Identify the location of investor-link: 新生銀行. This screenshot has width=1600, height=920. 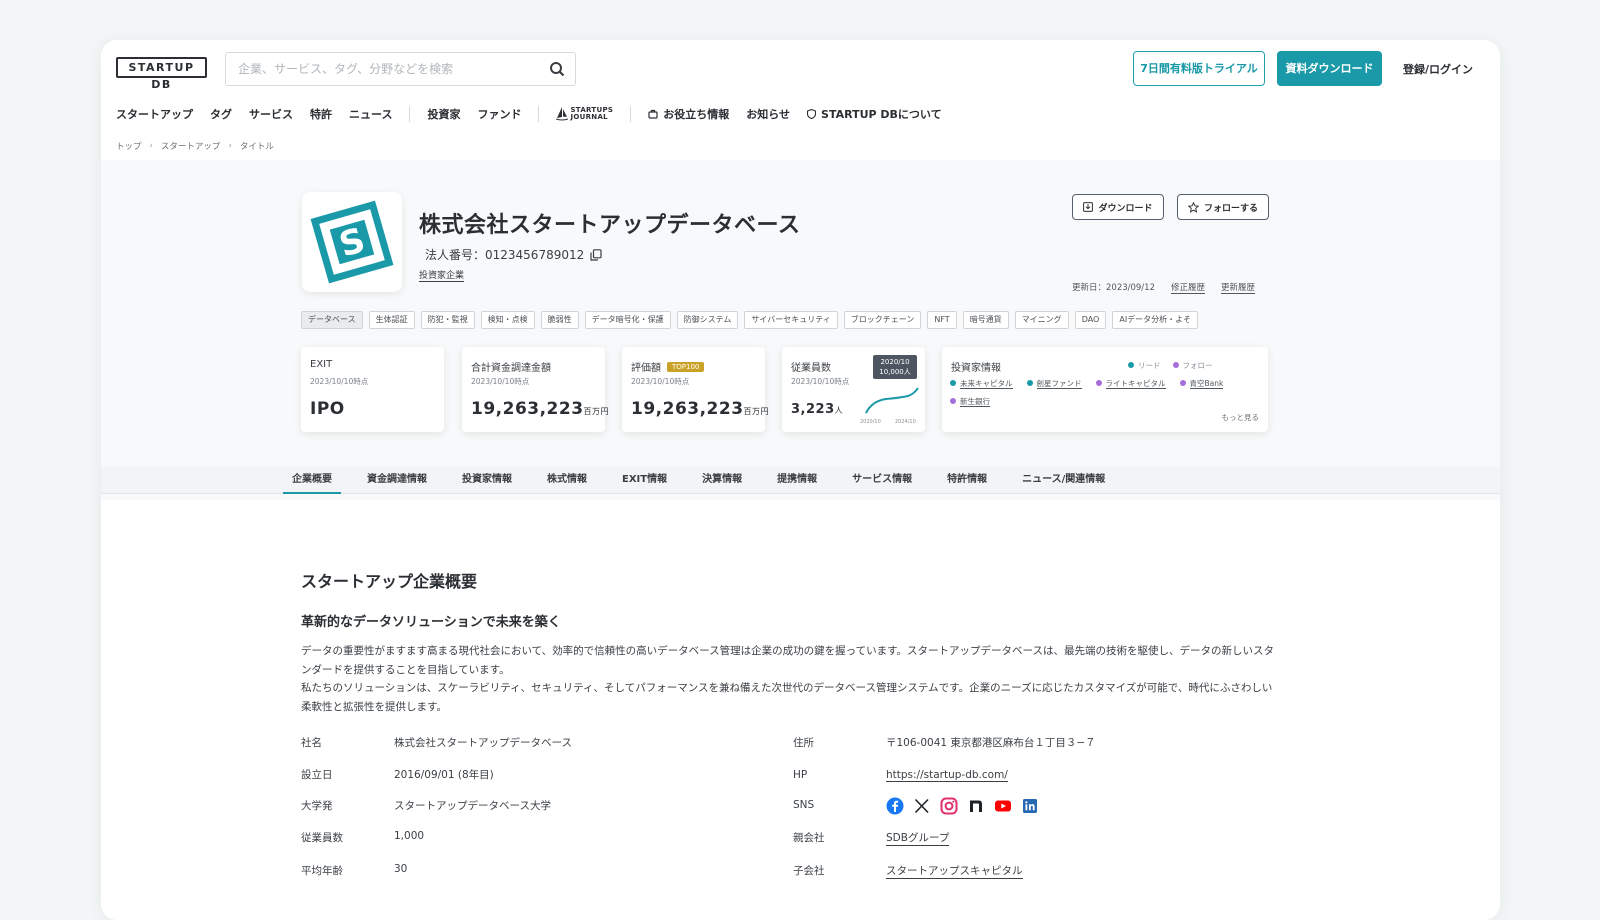
(975, 402).